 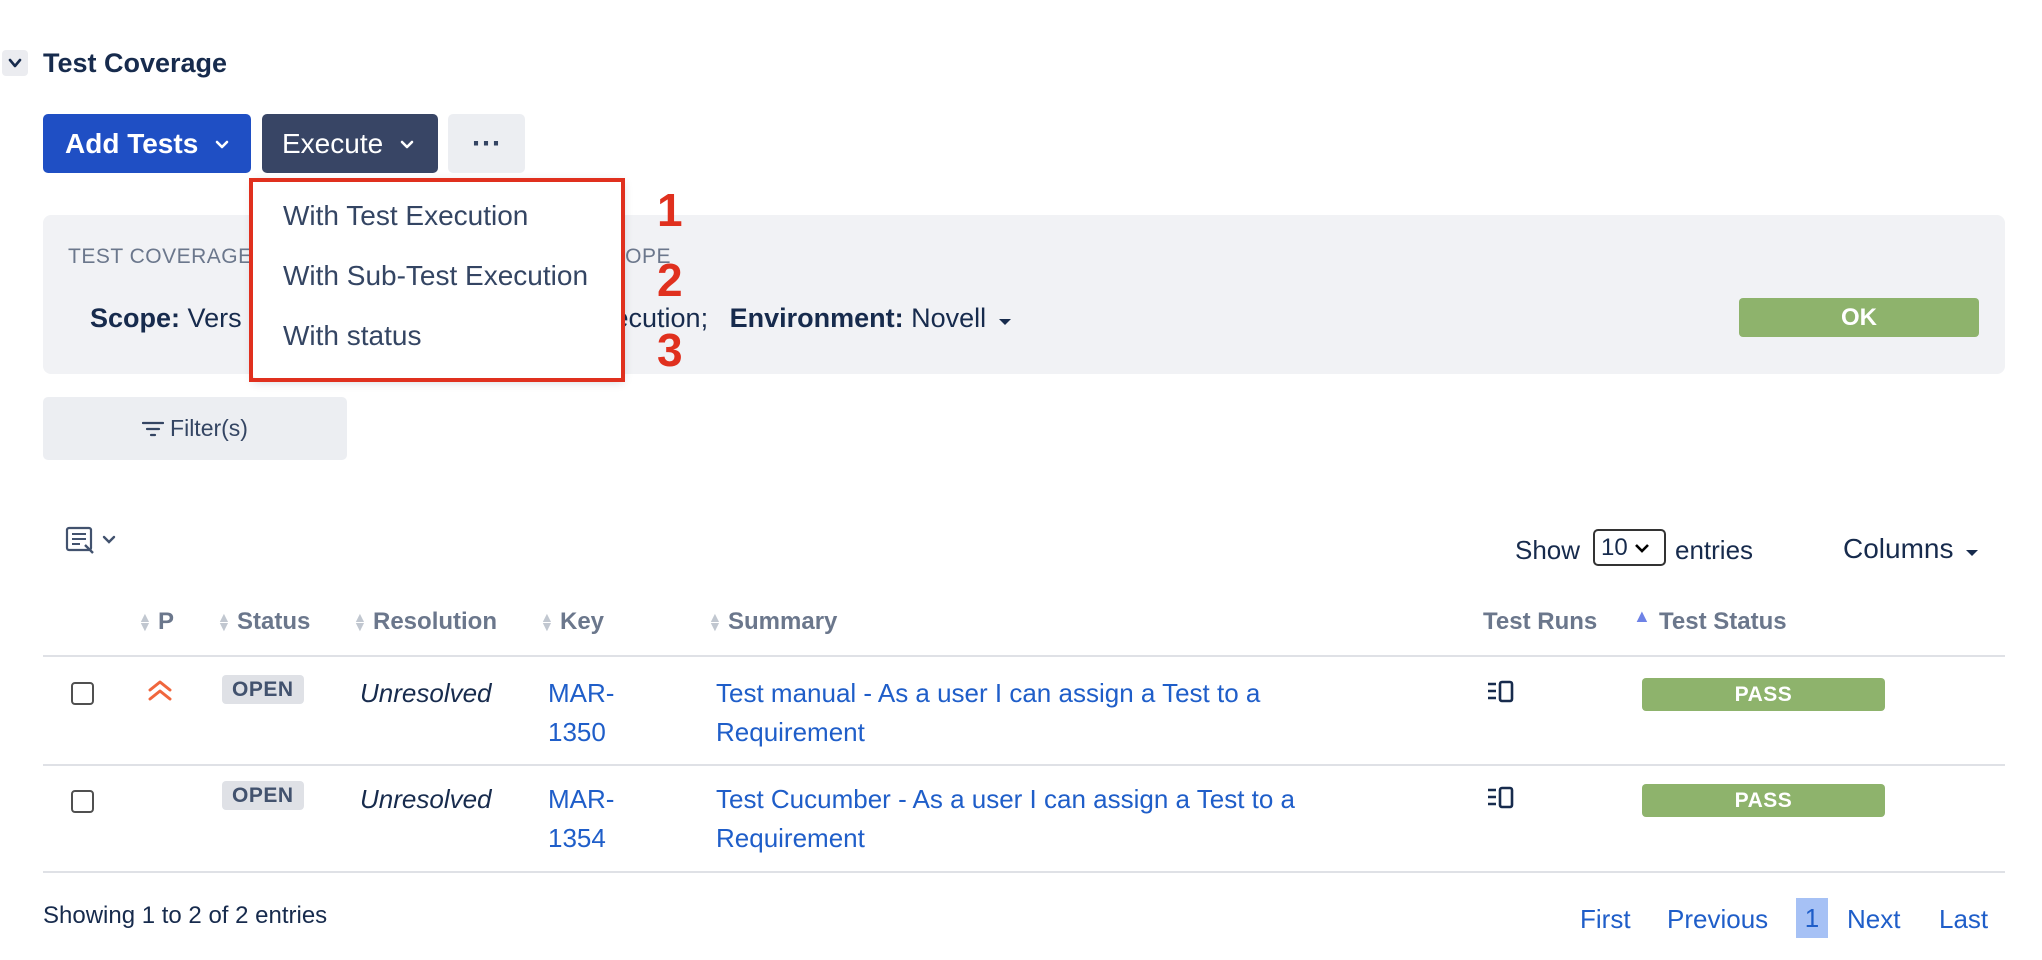 I want to click on scope-value: Vers, so click(x=214, y=318).